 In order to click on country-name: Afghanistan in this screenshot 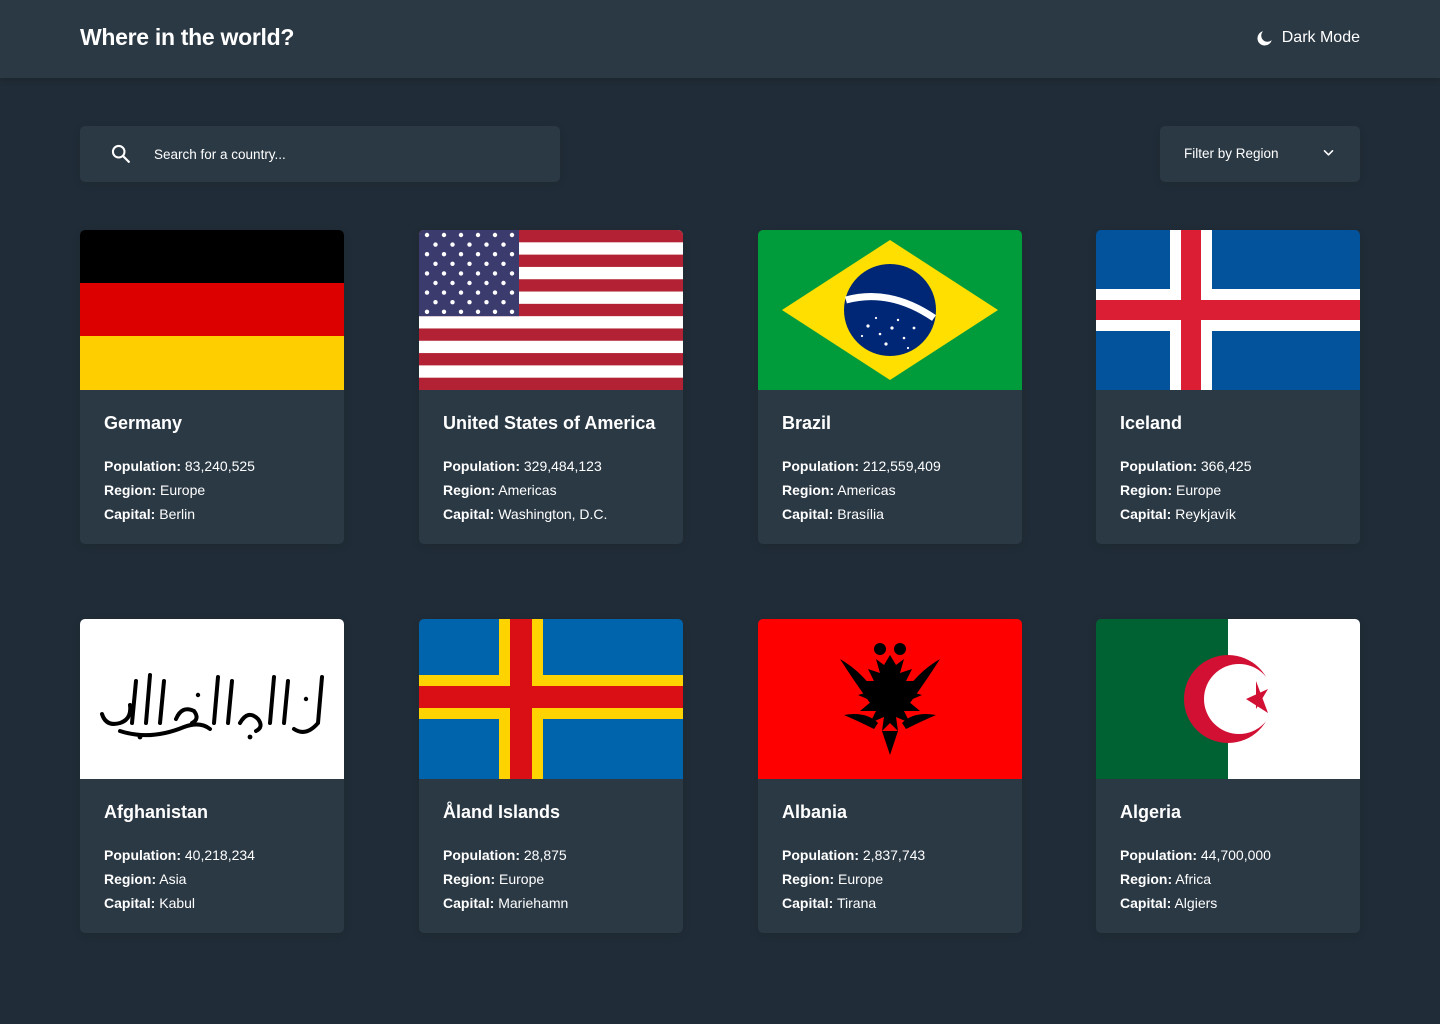, I will do `click(156, 812)`.